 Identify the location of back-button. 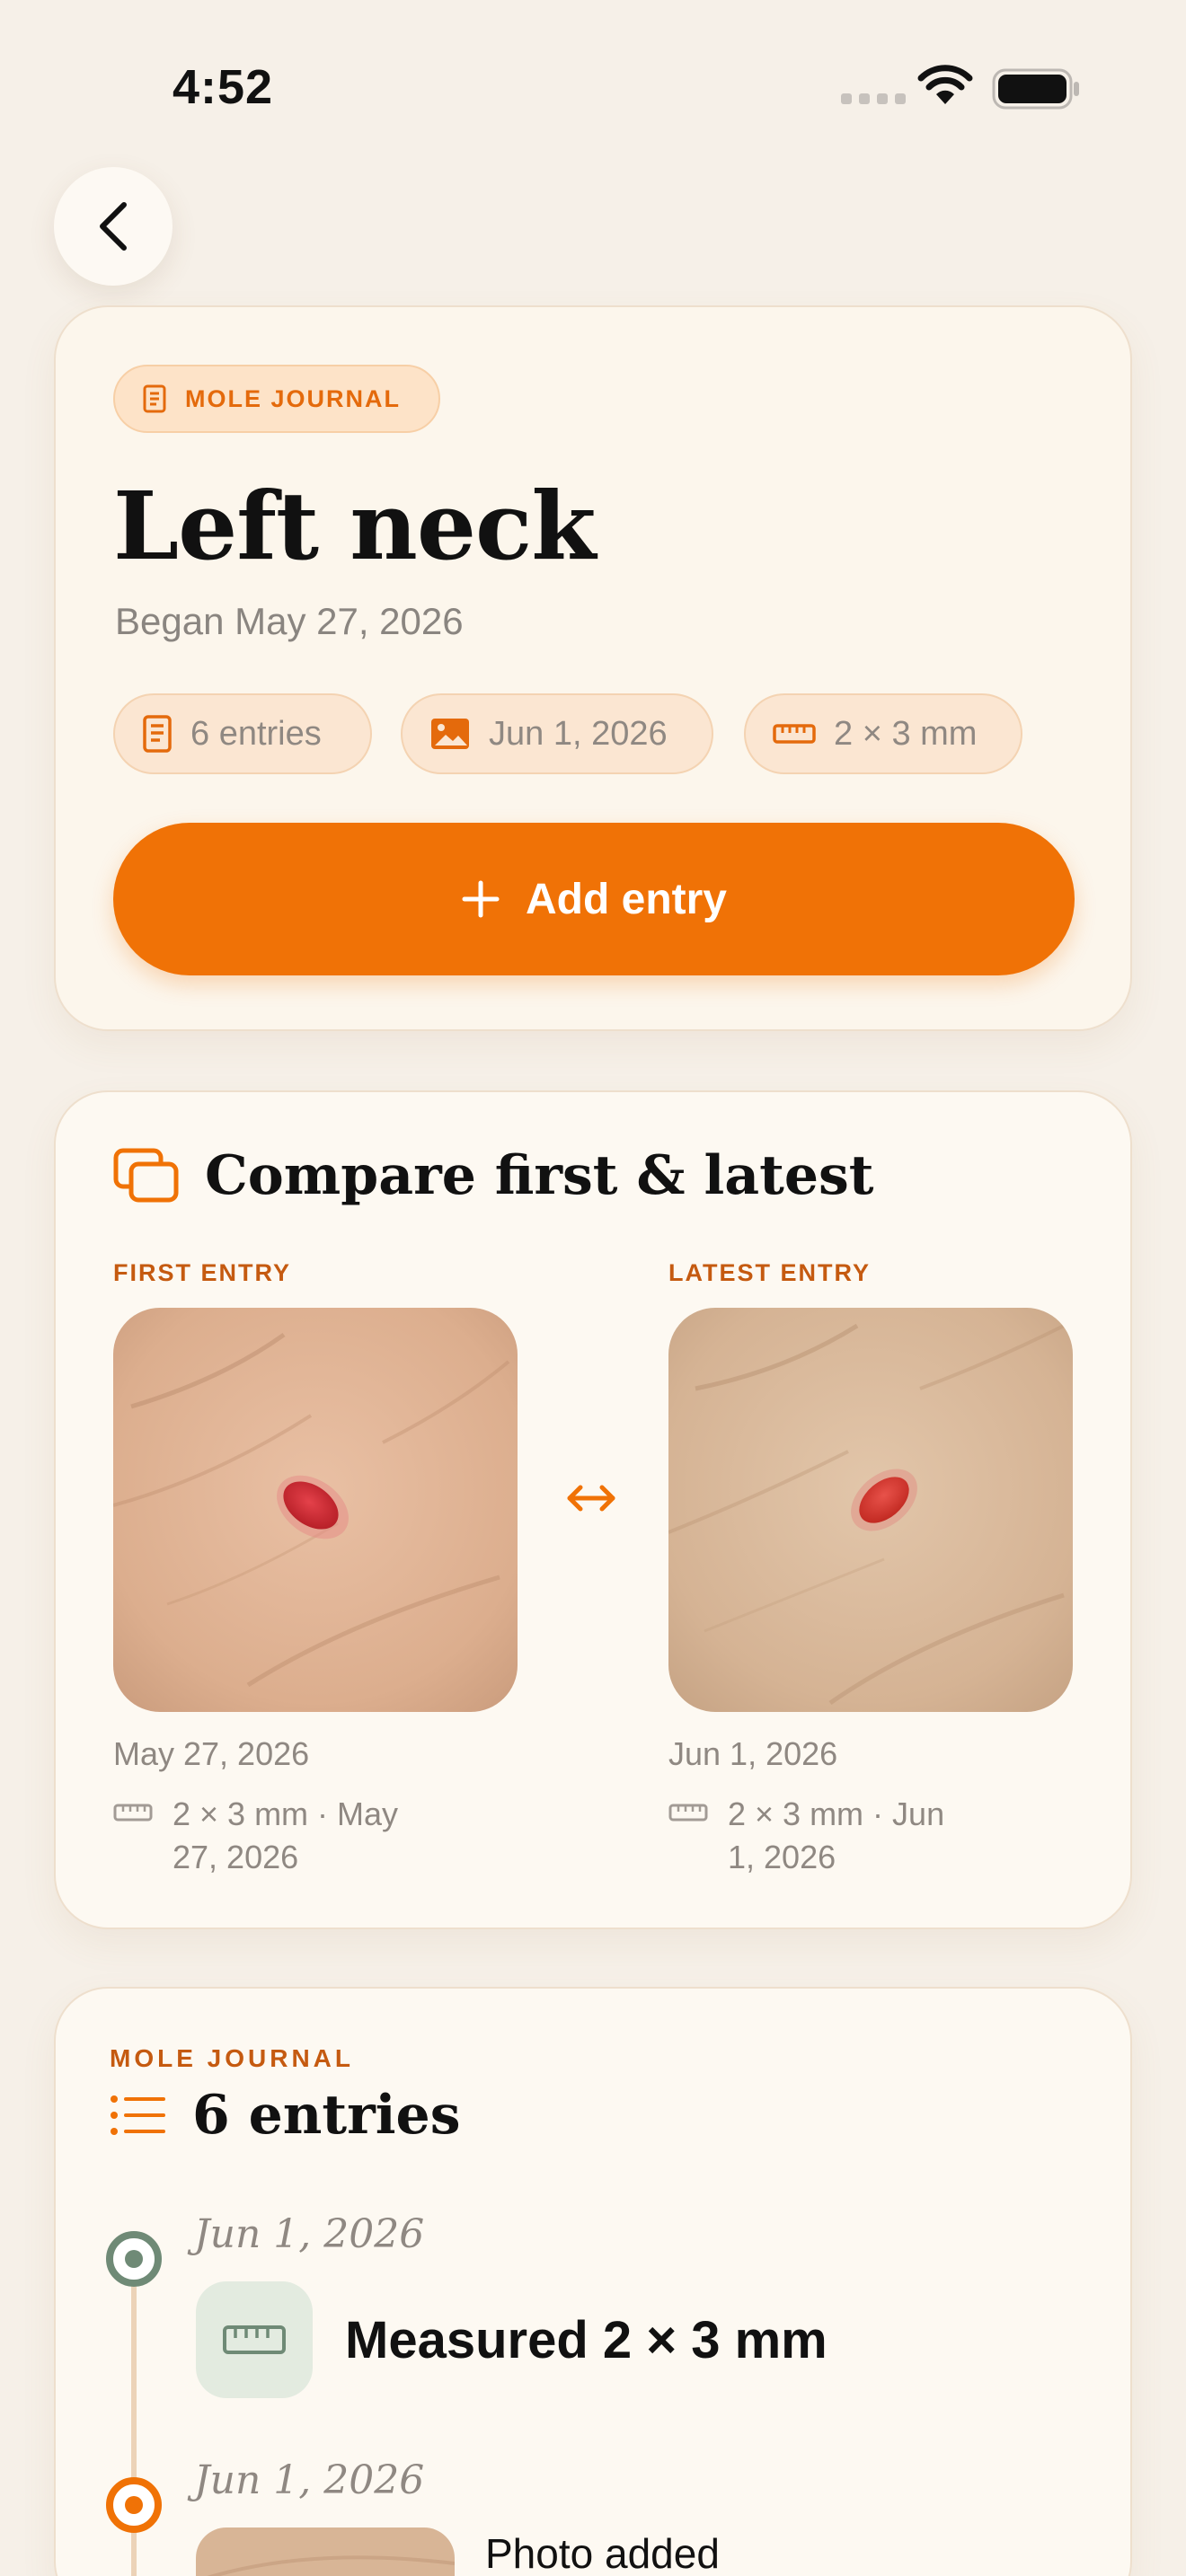
(113, 226).